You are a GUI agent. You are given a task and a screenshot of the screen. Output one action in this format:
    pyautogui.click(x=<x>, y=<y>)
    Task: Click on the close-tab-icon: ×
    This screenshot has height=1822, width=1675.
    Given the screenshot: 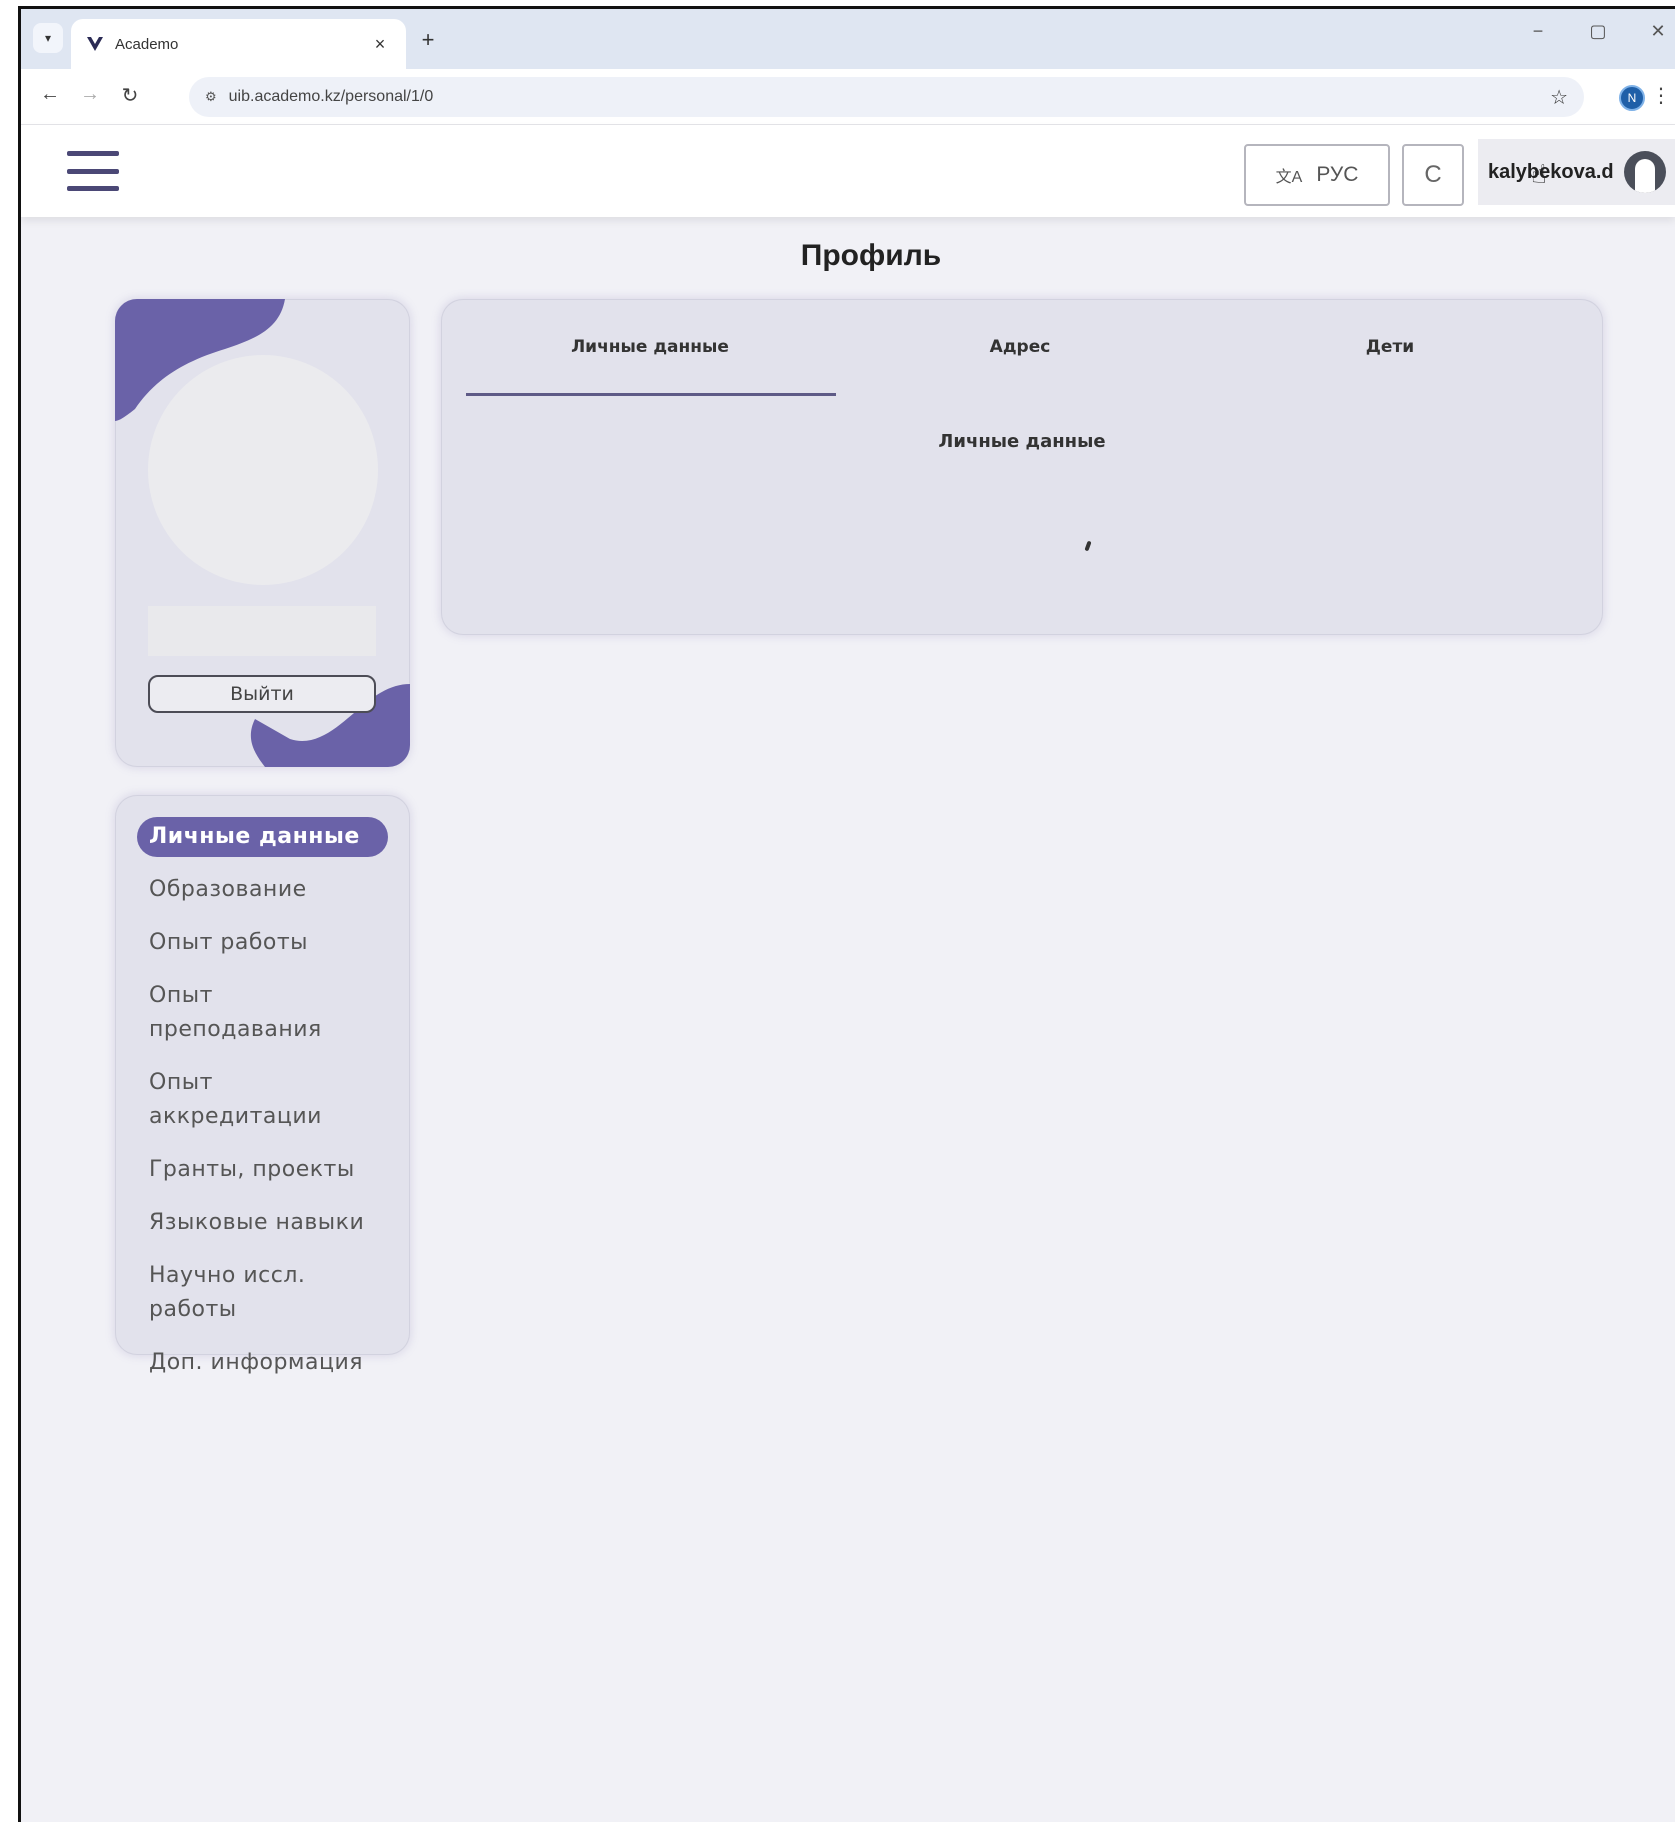 What is the action you would take?
    pyautogui.click(x=380, y=44)
    